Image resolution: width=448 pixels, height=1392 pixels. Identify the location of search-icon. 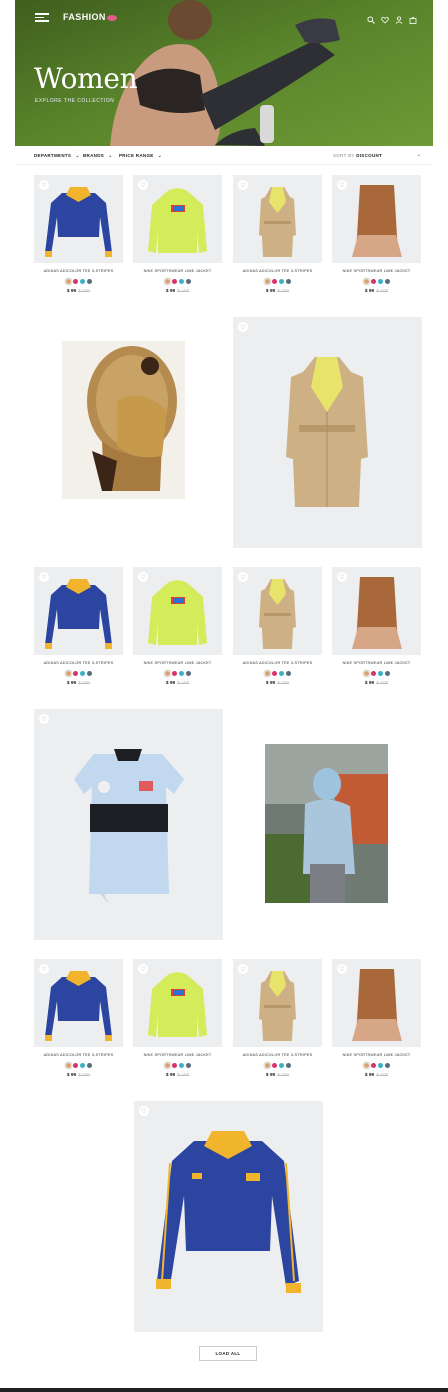
(371, 17).